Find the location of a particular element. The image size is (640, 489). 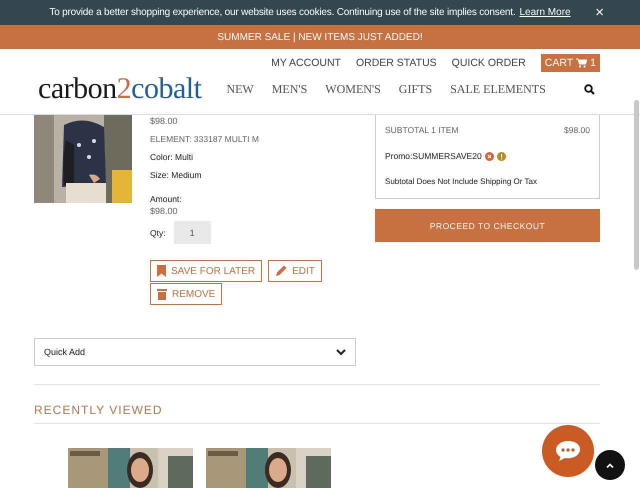

nav-link: GIFTS is located at coordinates (415, 89).